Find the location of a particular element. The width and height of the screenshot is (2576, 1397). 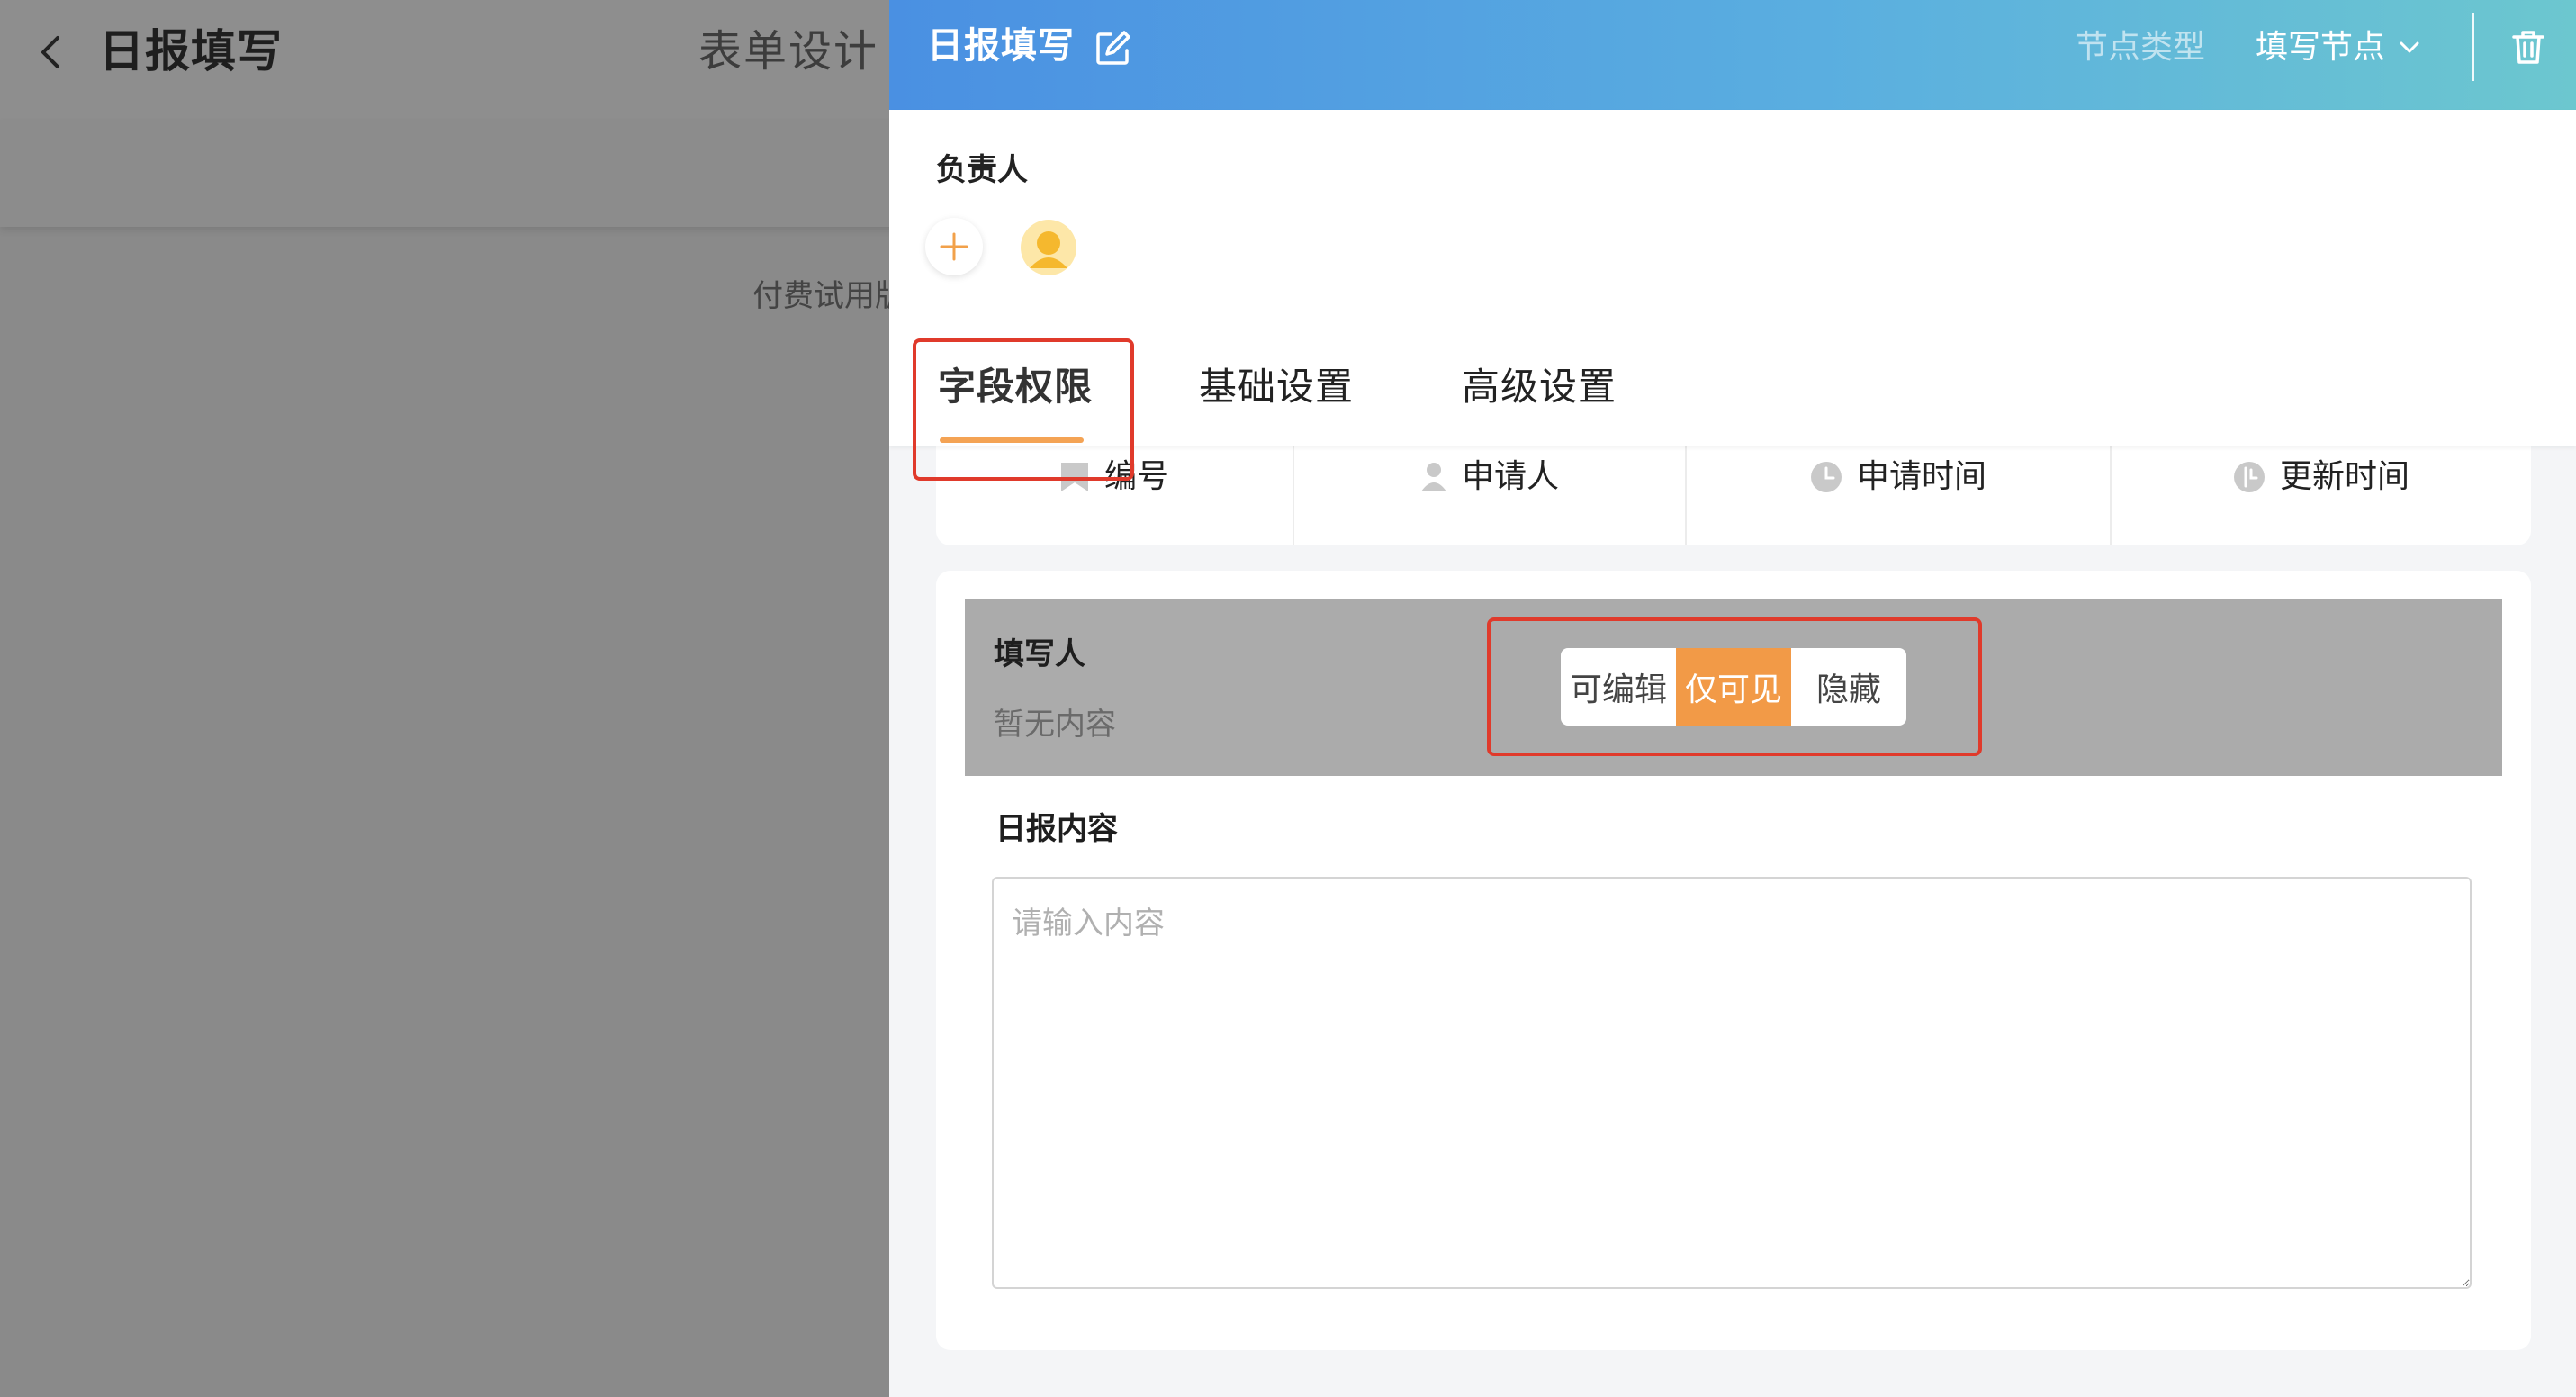

header-divider is located at coordinates (2473, 47).